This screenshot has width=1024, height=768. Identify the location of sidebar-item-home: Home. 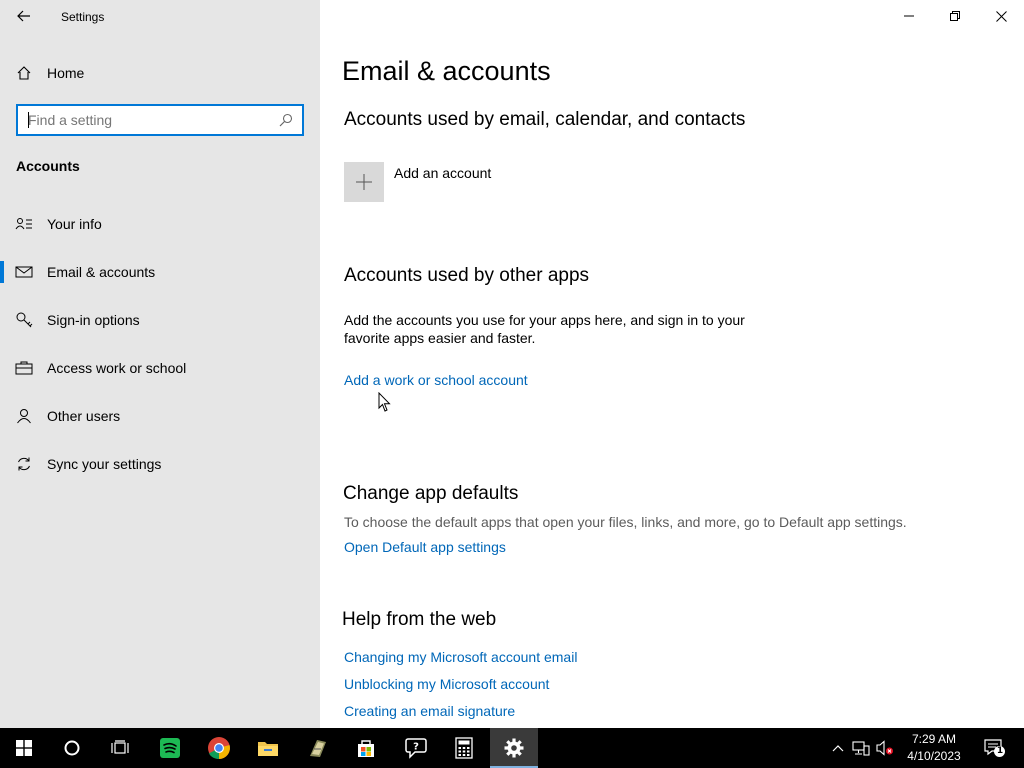
(160, 73).